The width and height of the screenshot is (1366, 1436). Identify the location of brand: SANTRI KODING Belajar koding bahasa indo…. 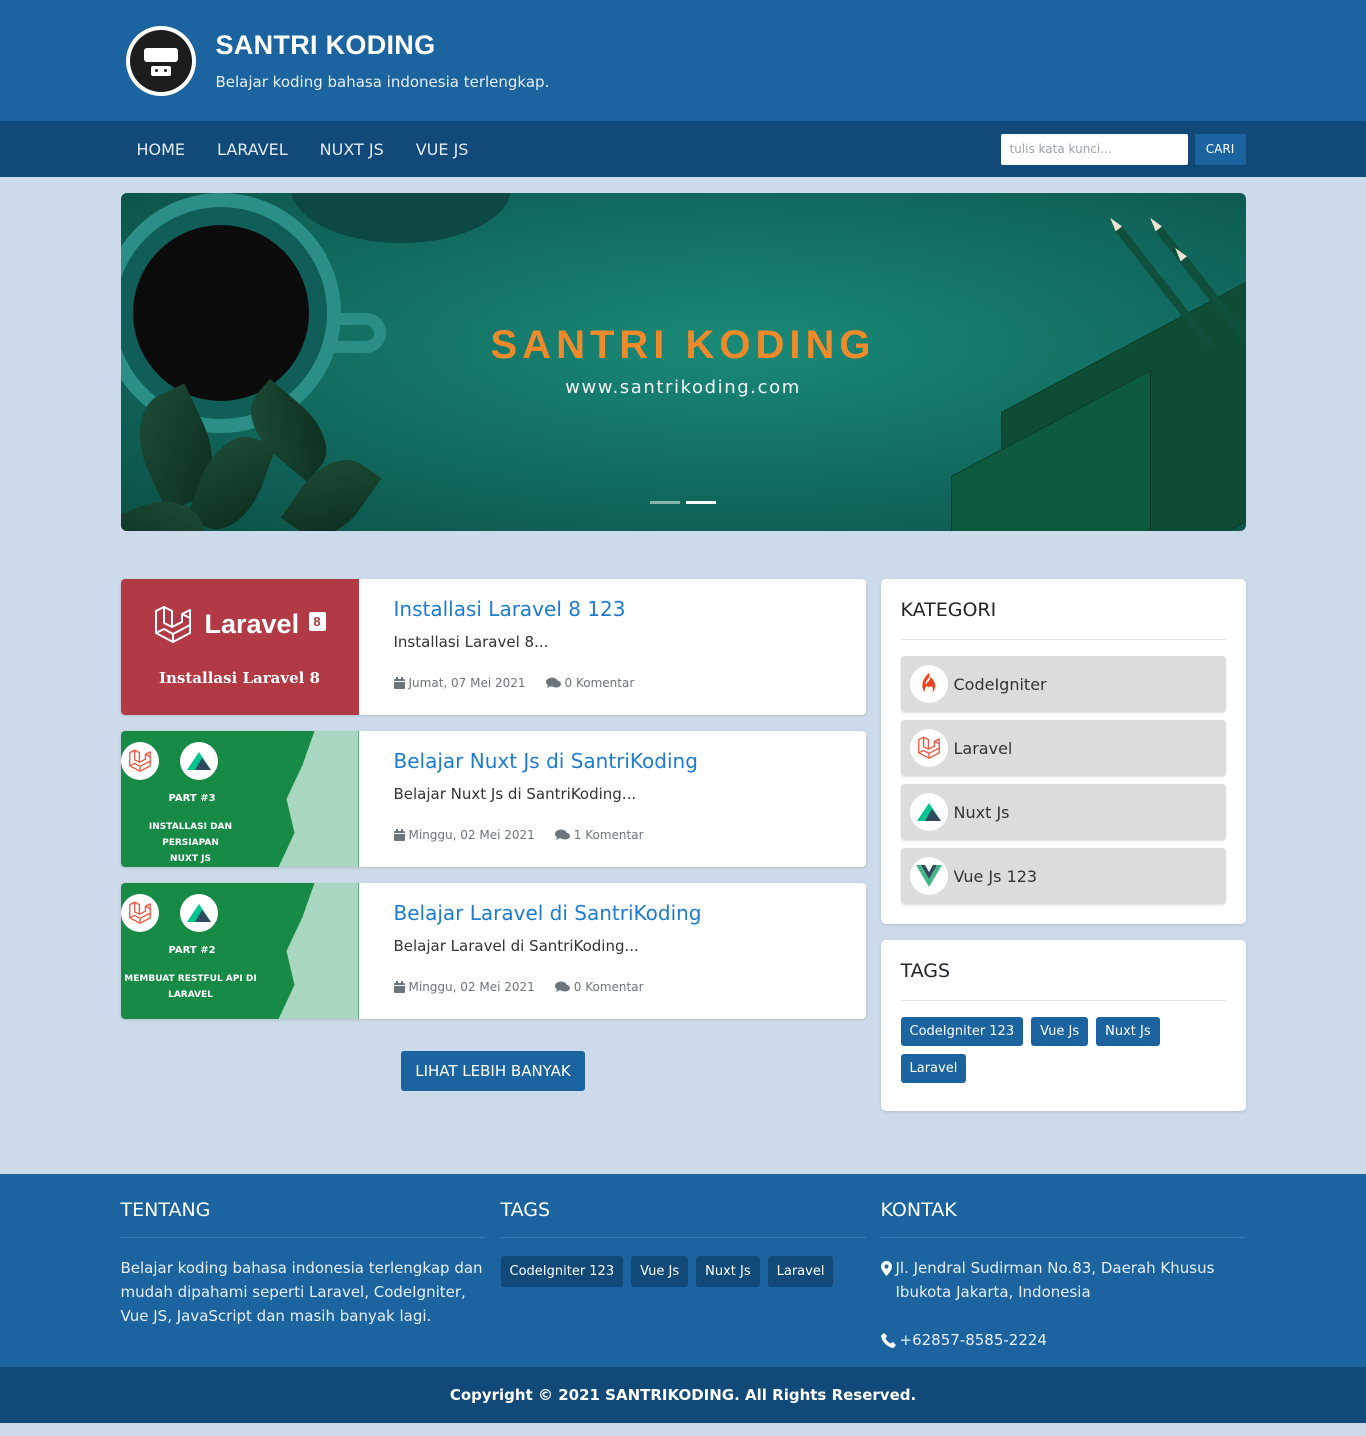
(383, 60).